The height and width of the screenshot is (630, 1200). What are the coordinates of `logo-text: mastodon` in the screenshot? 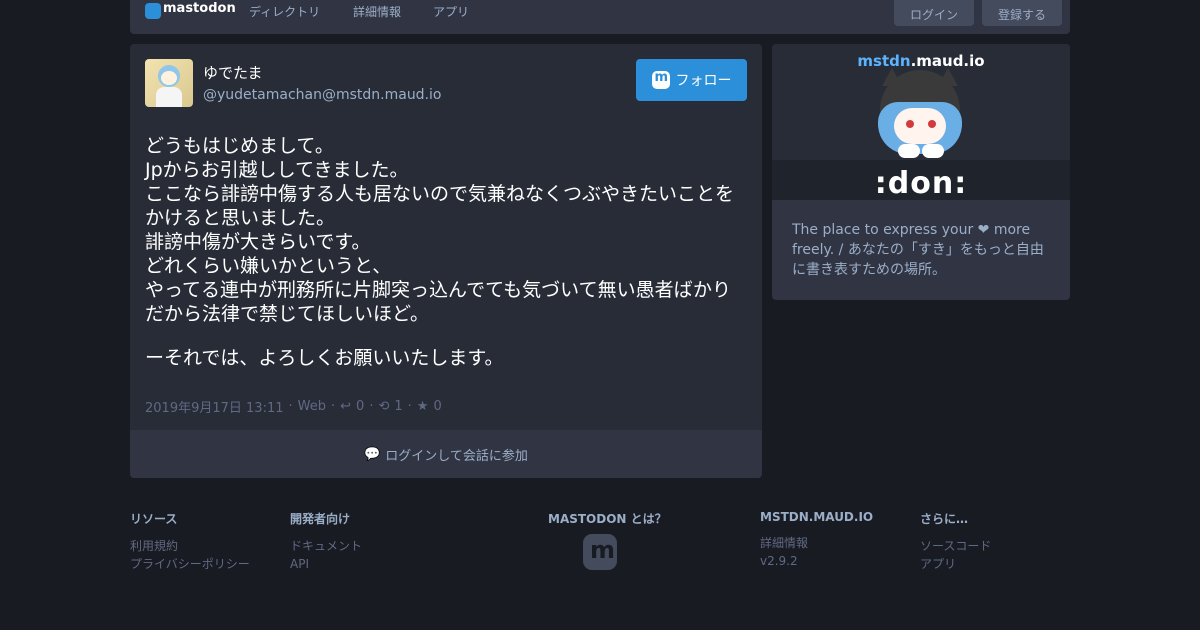 It's located at (199, 8).